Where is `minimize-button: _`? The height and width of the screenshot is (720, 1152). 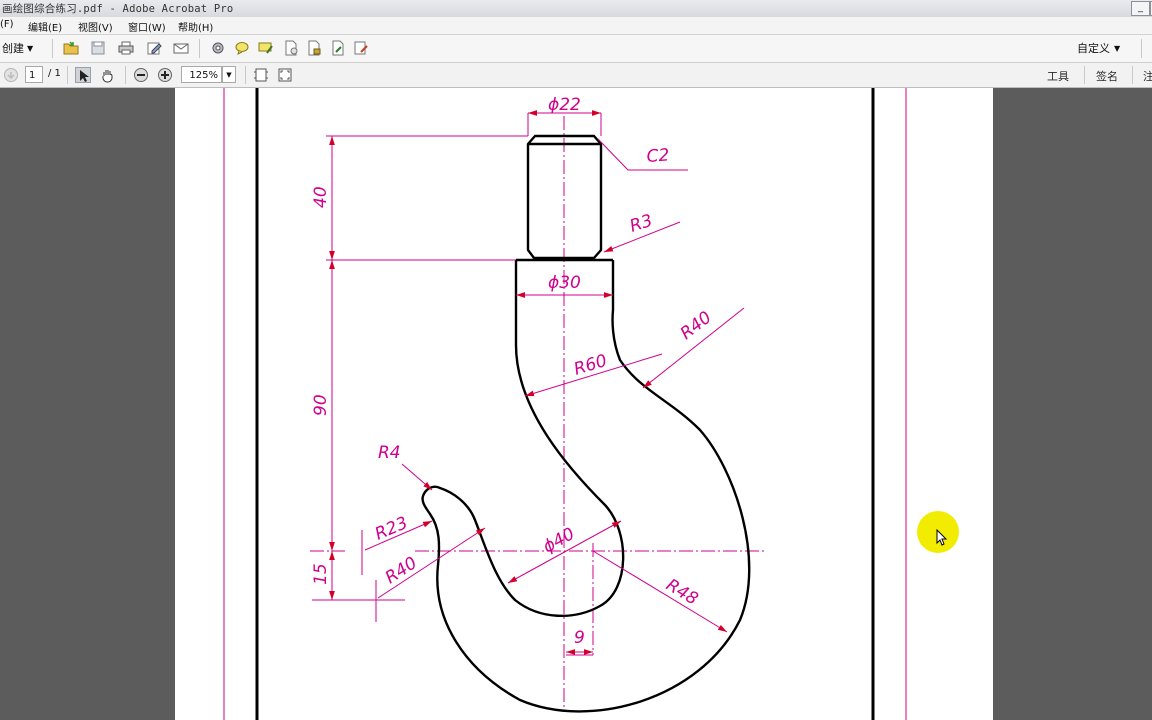 minimize-button: _ is located at coordinates (1140, 8).